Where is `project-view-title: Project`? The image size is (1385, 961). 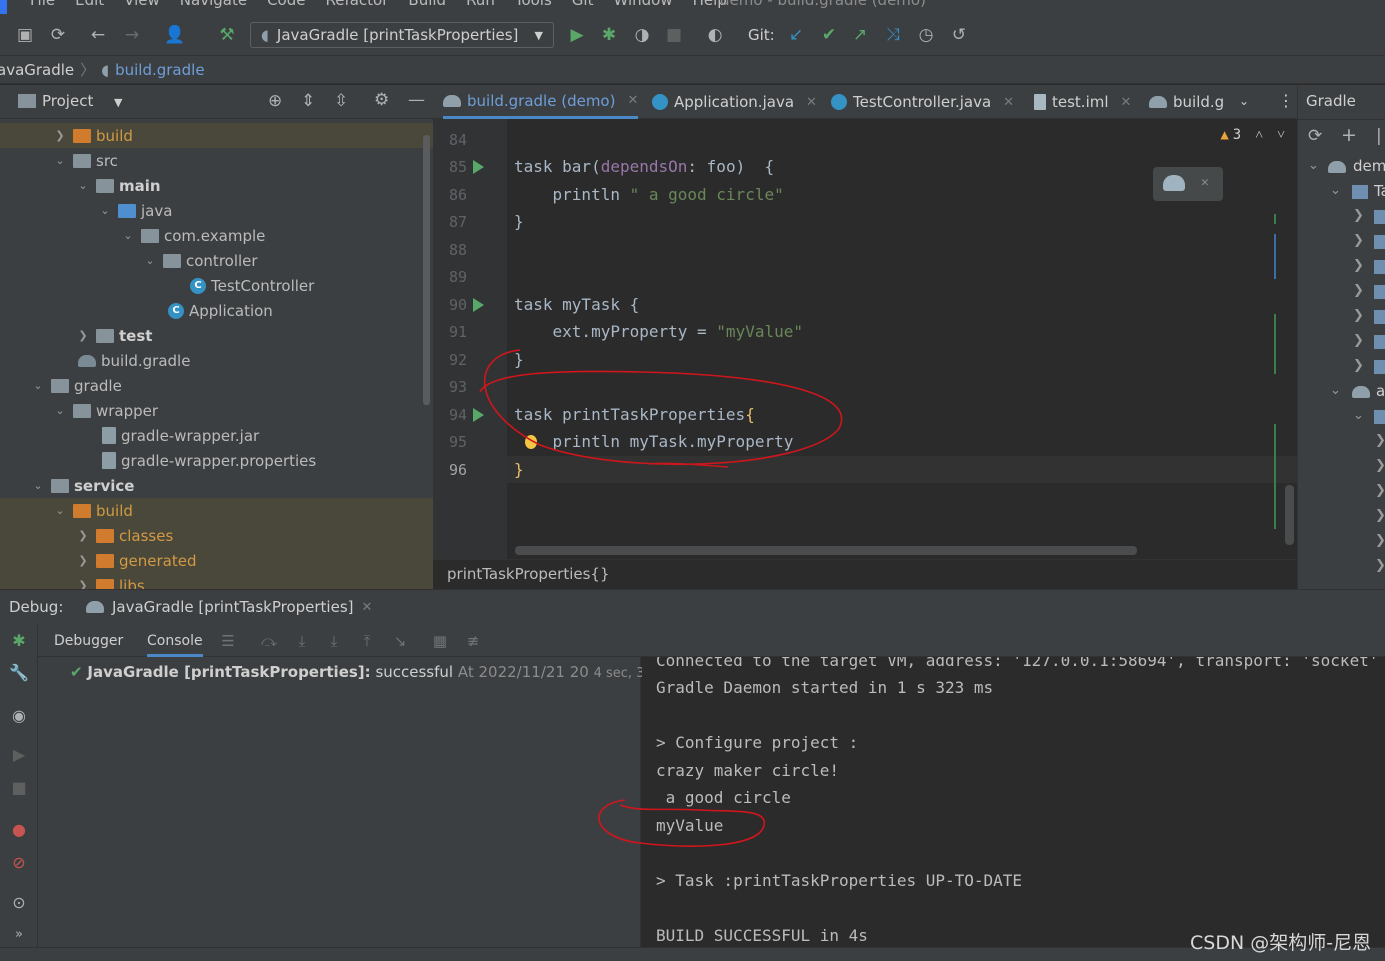
project-view-title: Project is located at coordinates (67, 101).